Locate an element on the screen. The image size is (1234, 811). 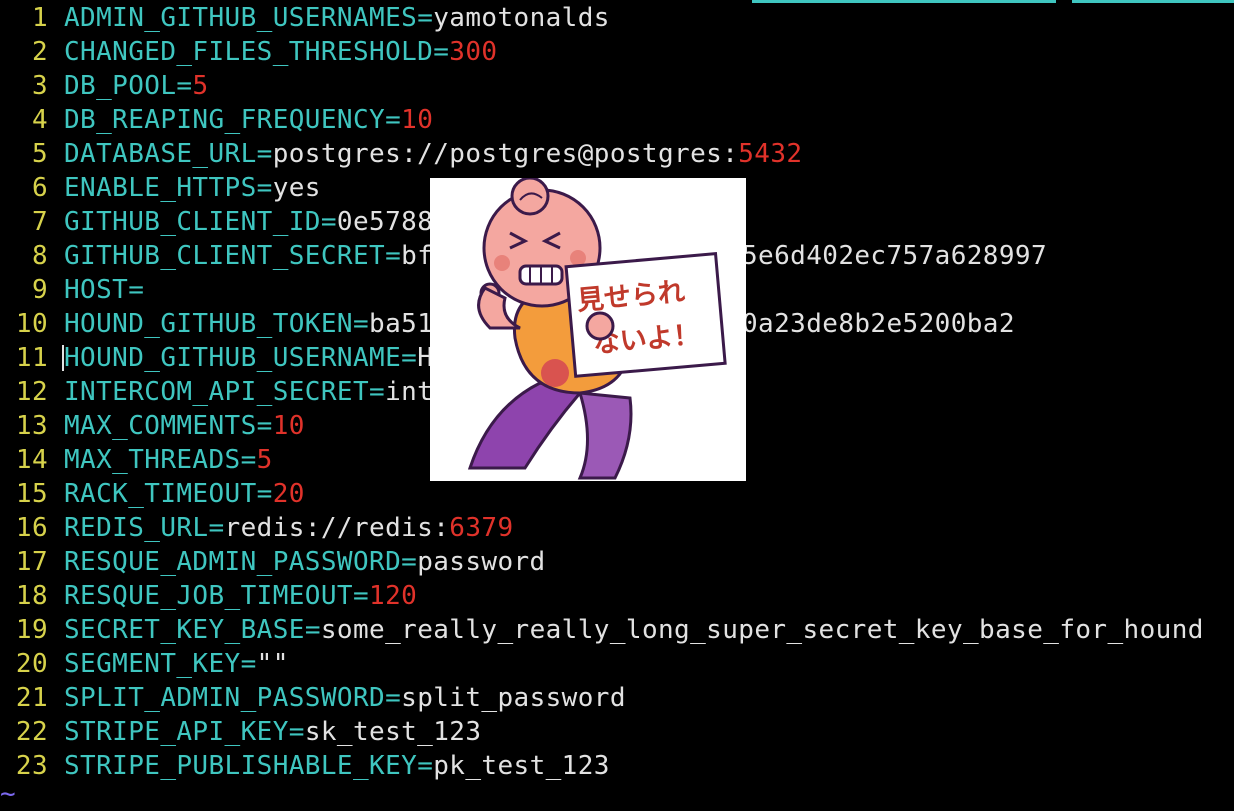
tab-indicator-right is located at coordinates (1153, 1).